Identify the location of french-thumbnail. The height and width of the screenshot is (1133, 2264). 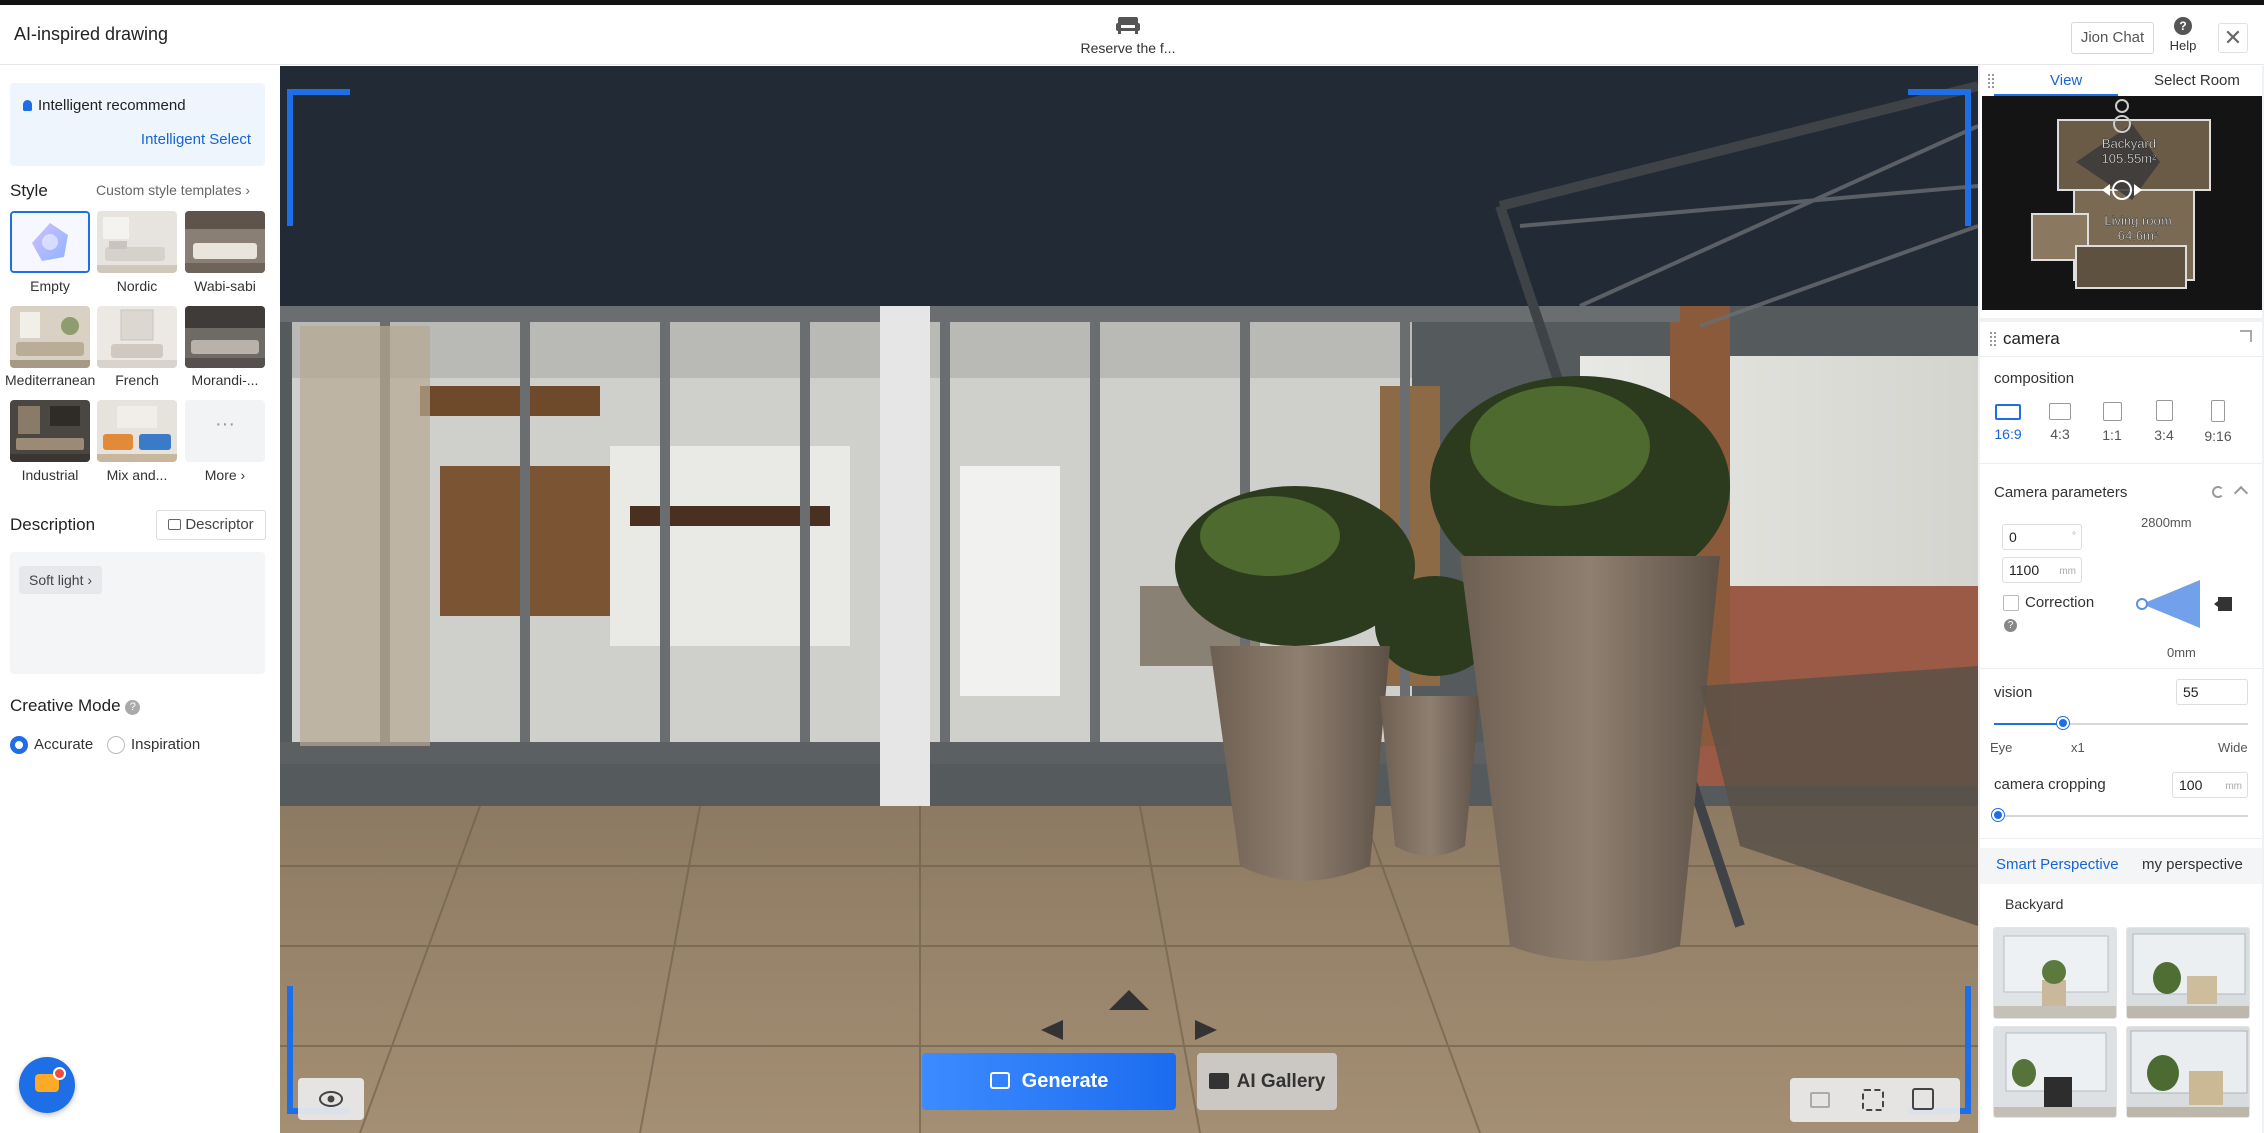
(137, 337).